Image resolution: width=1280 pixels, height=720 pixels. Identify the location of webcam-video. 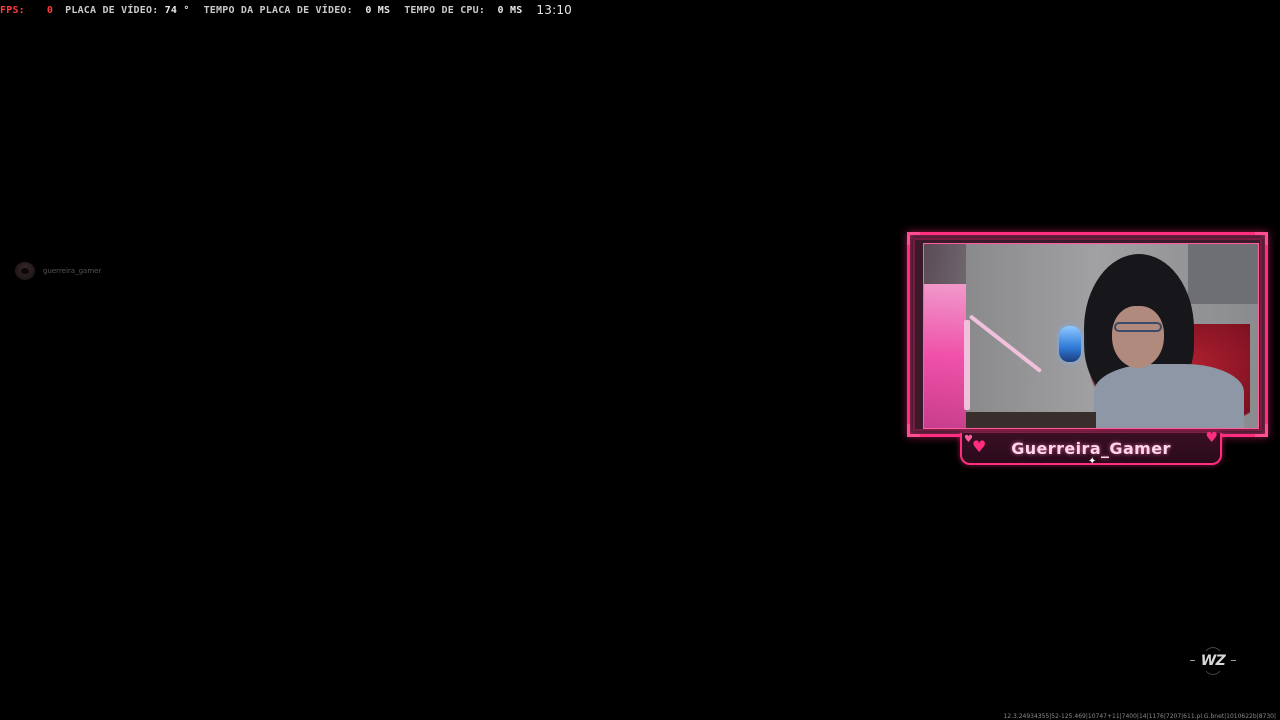
(1091, 336).